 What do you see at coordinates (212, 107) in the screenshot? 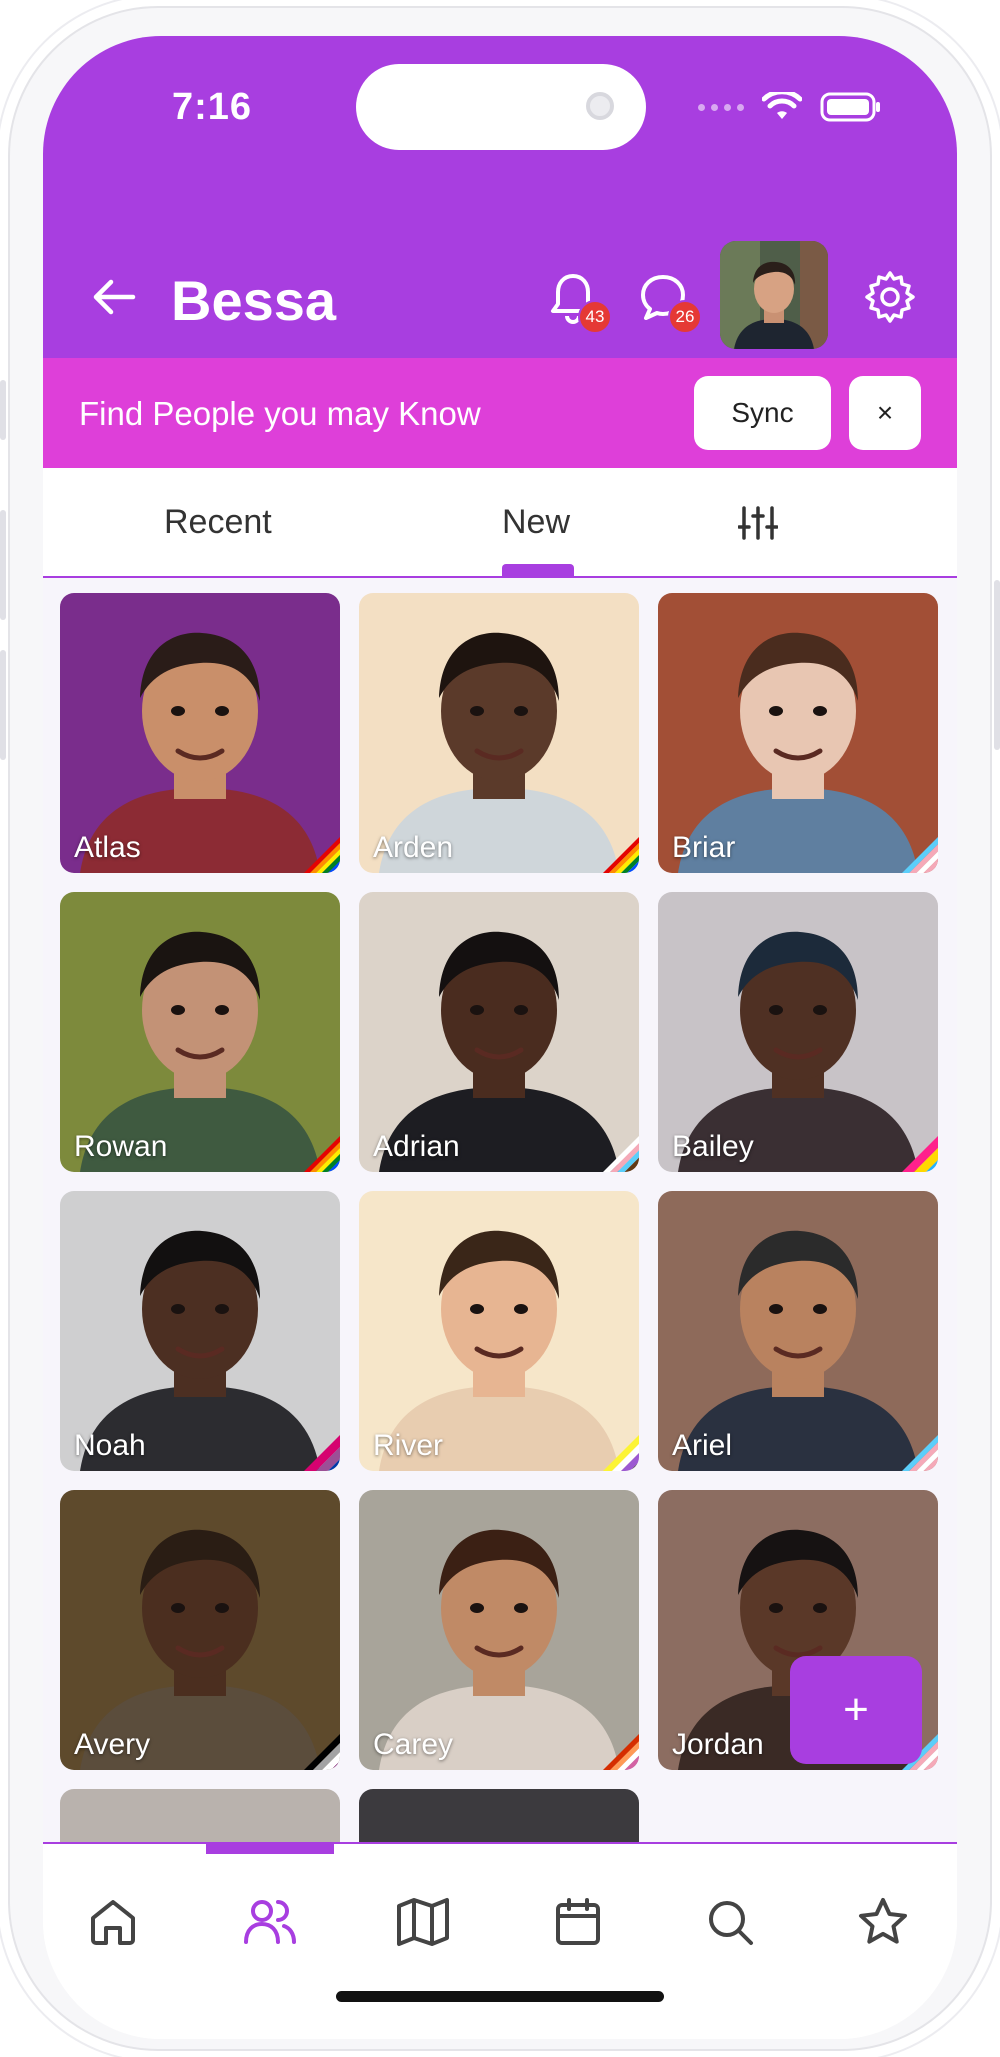
I see `status-time: 7:16` at bounding box center [212, 107].